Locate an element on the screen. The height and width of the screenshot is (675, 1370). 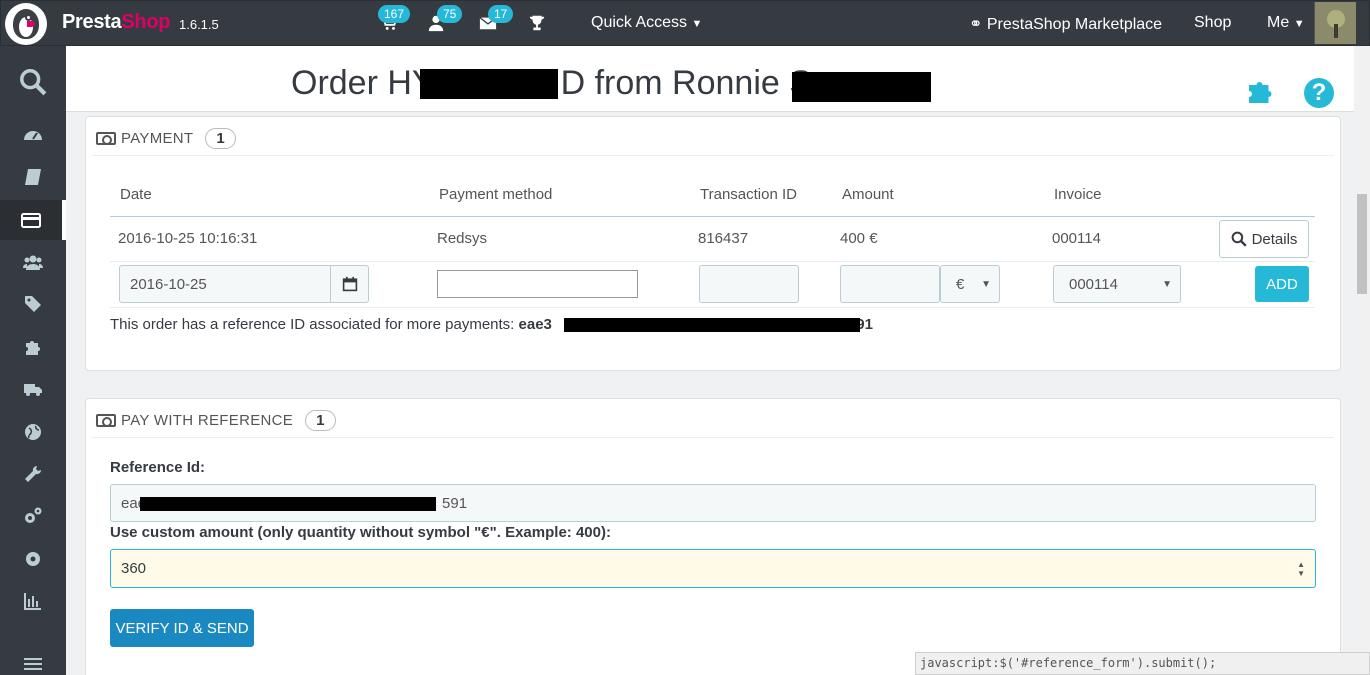
payment-date-input: 2016-10-25 is located at coordinates (225, 284).